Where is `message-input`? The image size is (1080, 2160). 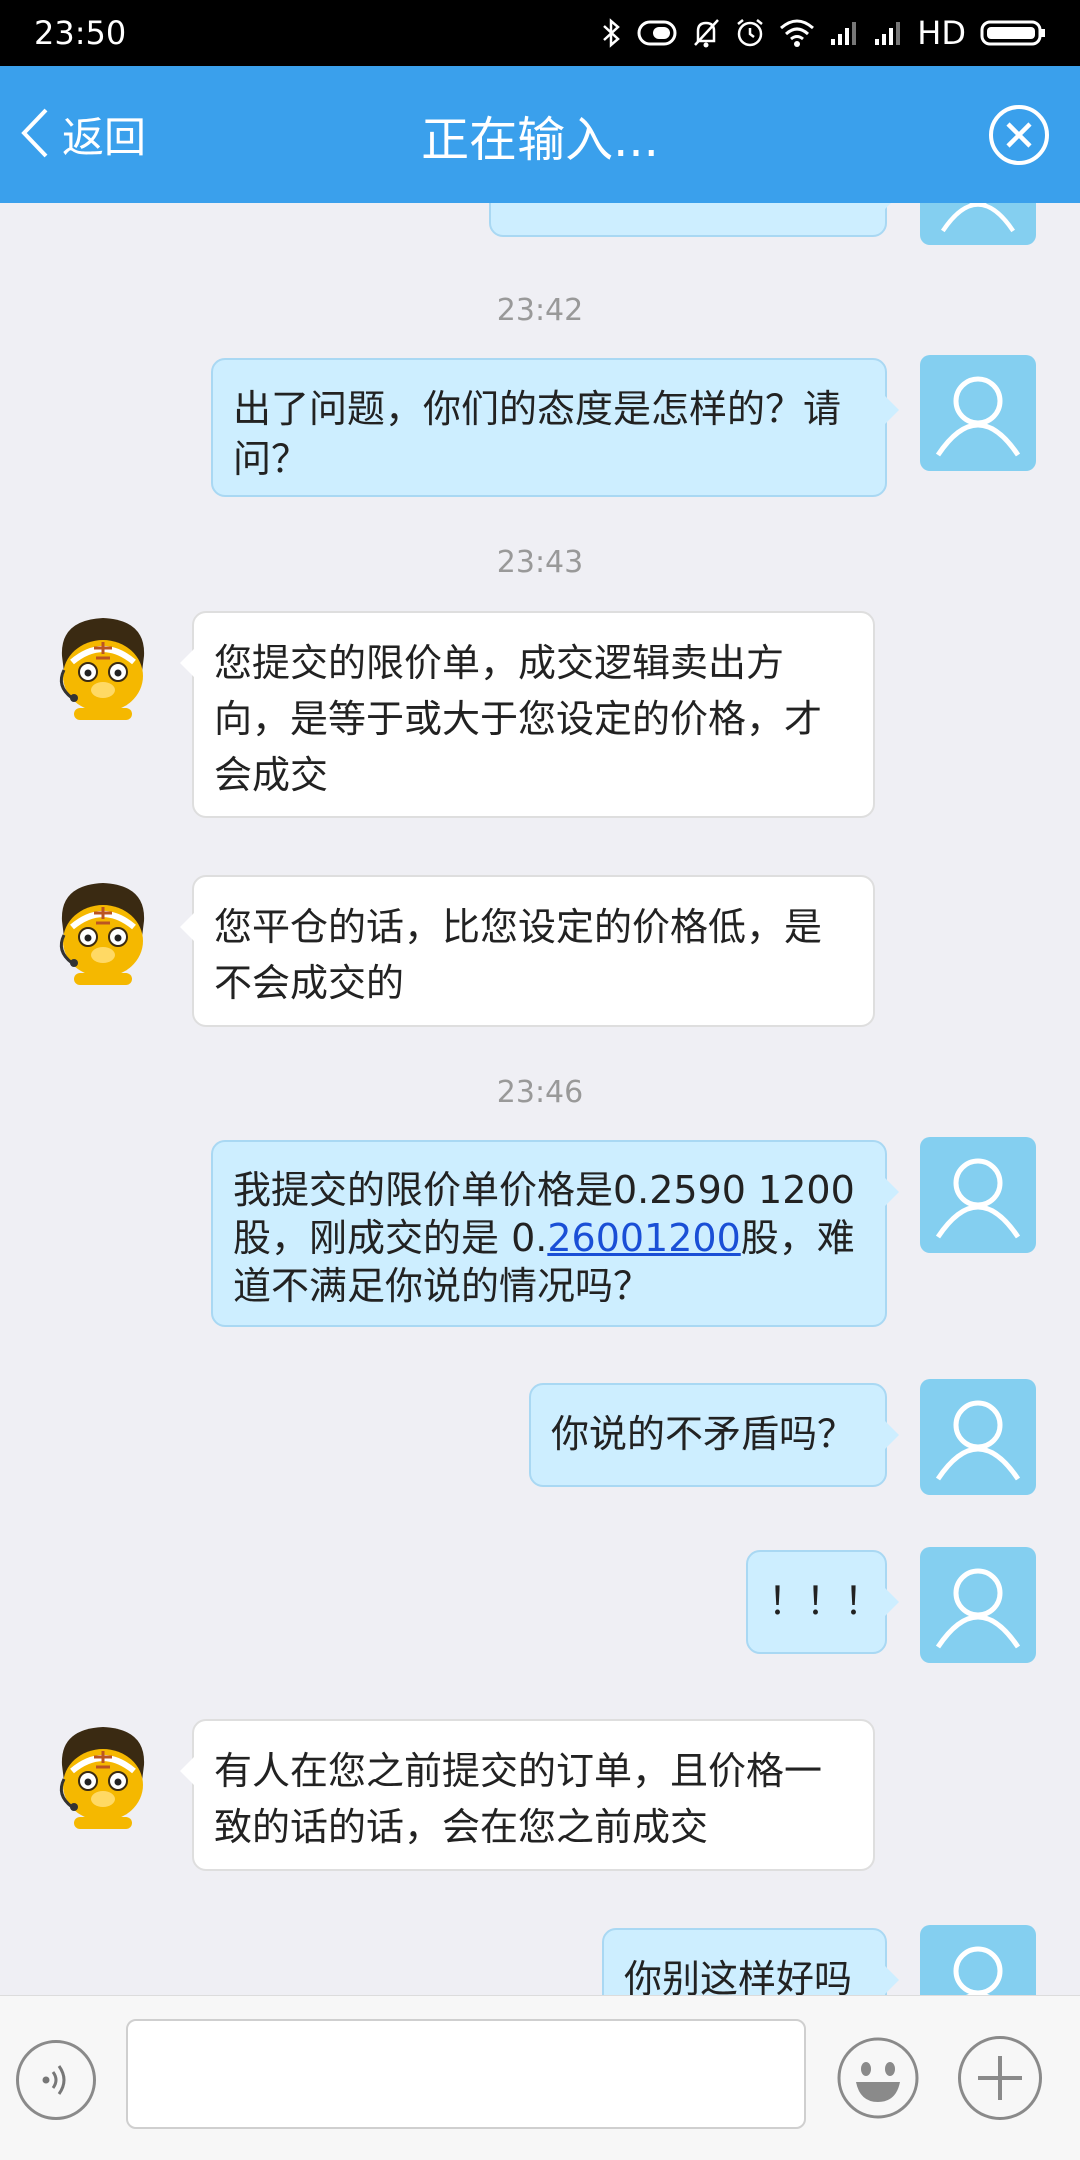
message-input is located at coordinates (466, 2074).